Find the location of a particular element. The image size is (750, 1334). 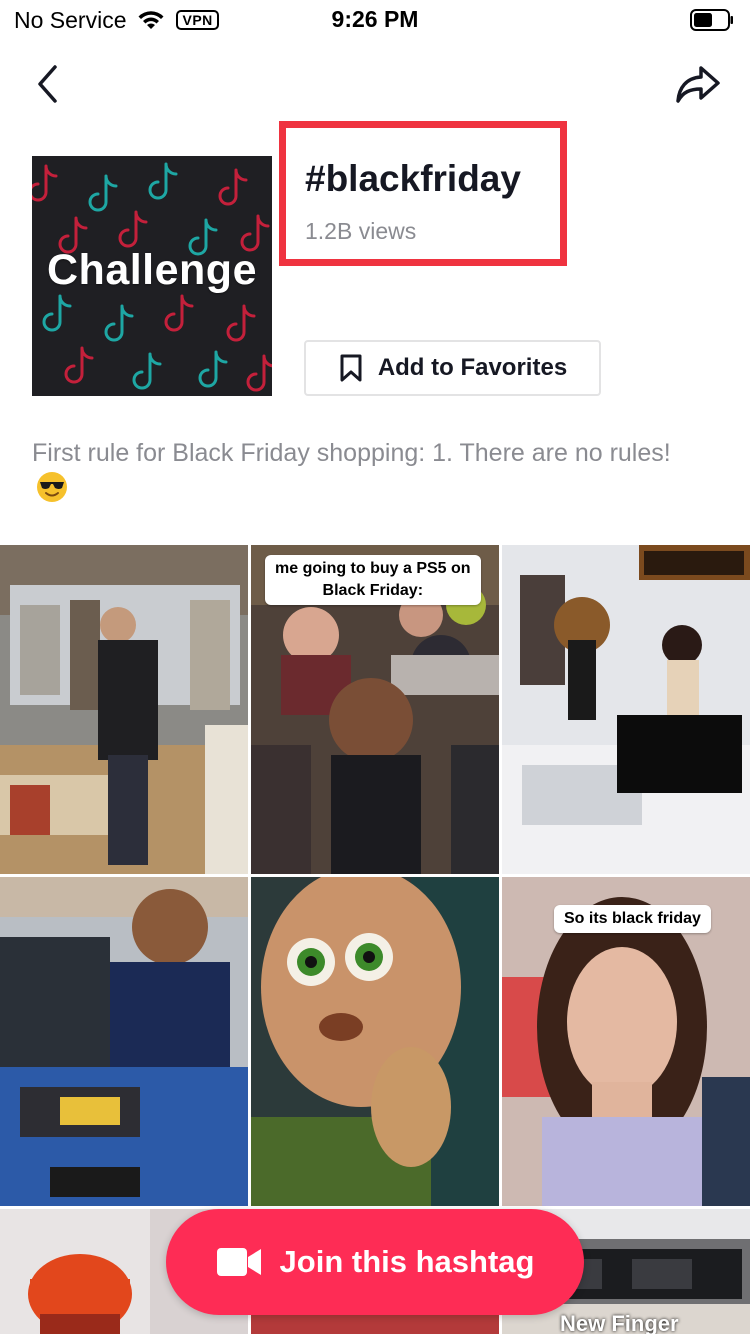

video-caption-9: New Finger is located at coordinates (619, 1322).